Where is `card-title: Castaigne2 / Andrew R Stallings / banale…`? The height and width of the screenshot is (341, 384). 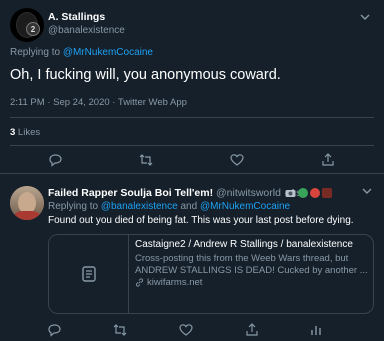
card-title: Castaigne2 / Andrew R Stallings / banale… is located at coordinates (244, 244).